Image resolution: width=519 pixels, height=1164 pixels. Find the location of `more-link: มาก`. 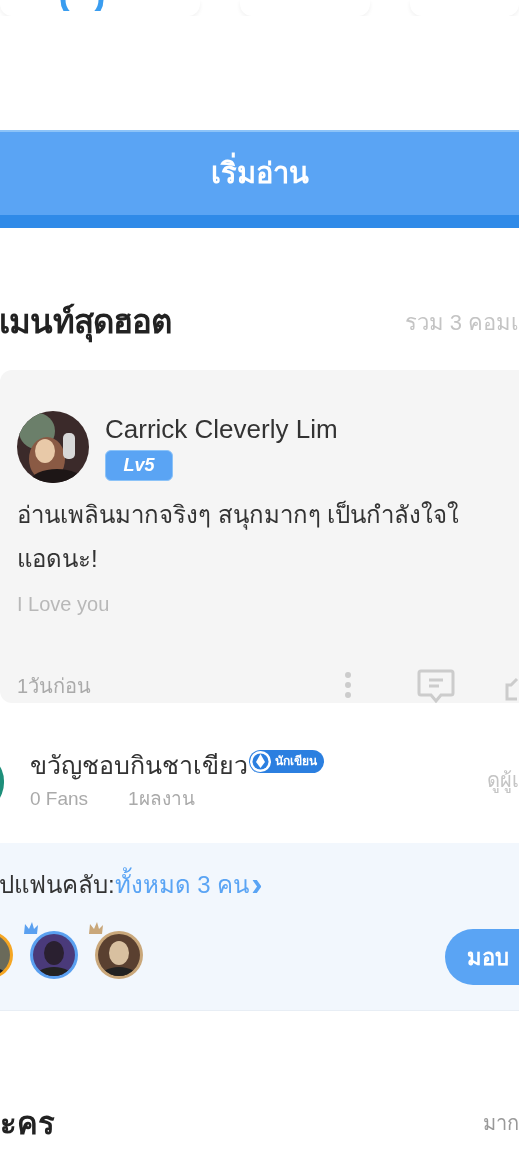

more-link: มาก is located at coordinates (501, 1123).